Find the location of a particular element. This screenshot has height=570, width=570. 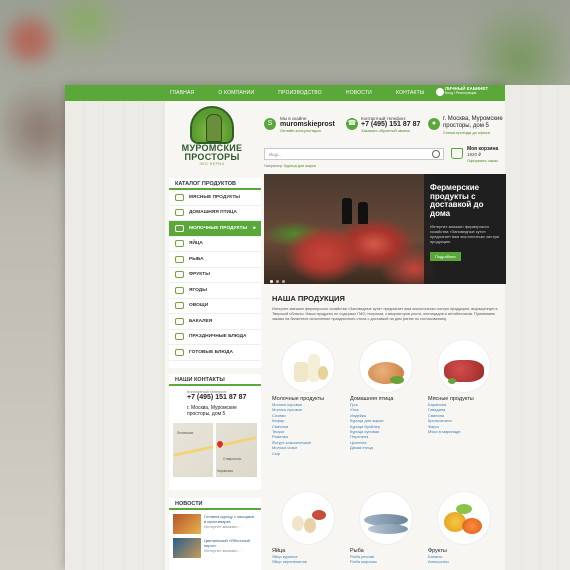

banner-pagination is located at coordinates (279, 279).